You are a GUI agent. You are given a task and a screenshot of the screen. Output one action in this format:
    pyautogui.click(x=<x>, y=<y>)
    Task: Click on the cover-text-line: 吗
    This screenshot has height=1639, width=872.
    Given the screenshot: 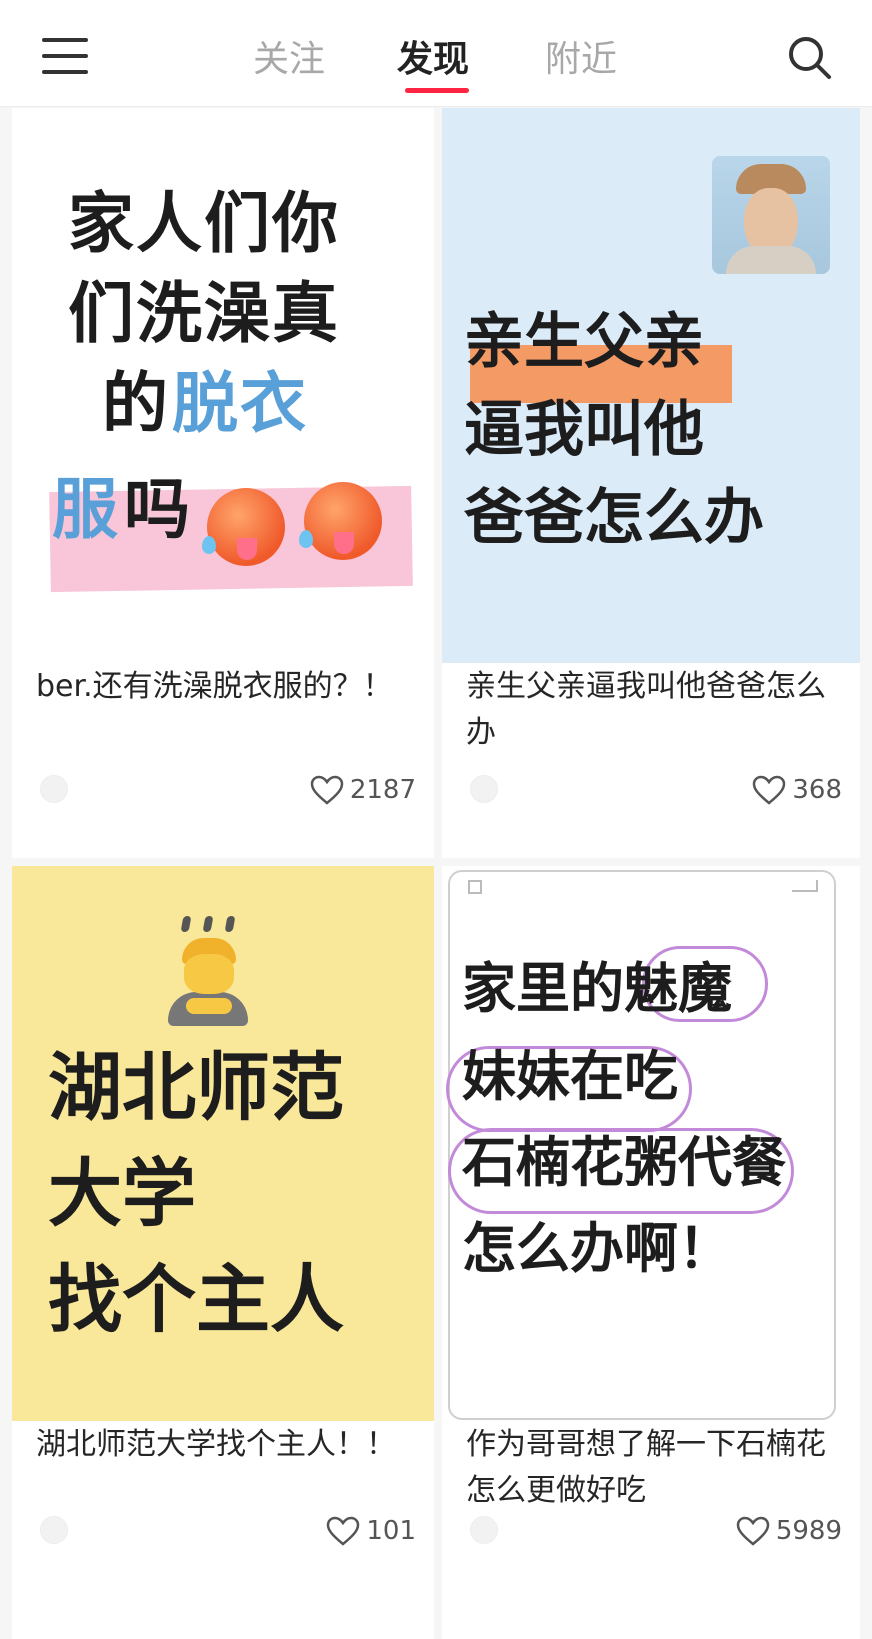 What is the action you would take?
    pyautogui.click(x=158, y=509)
    